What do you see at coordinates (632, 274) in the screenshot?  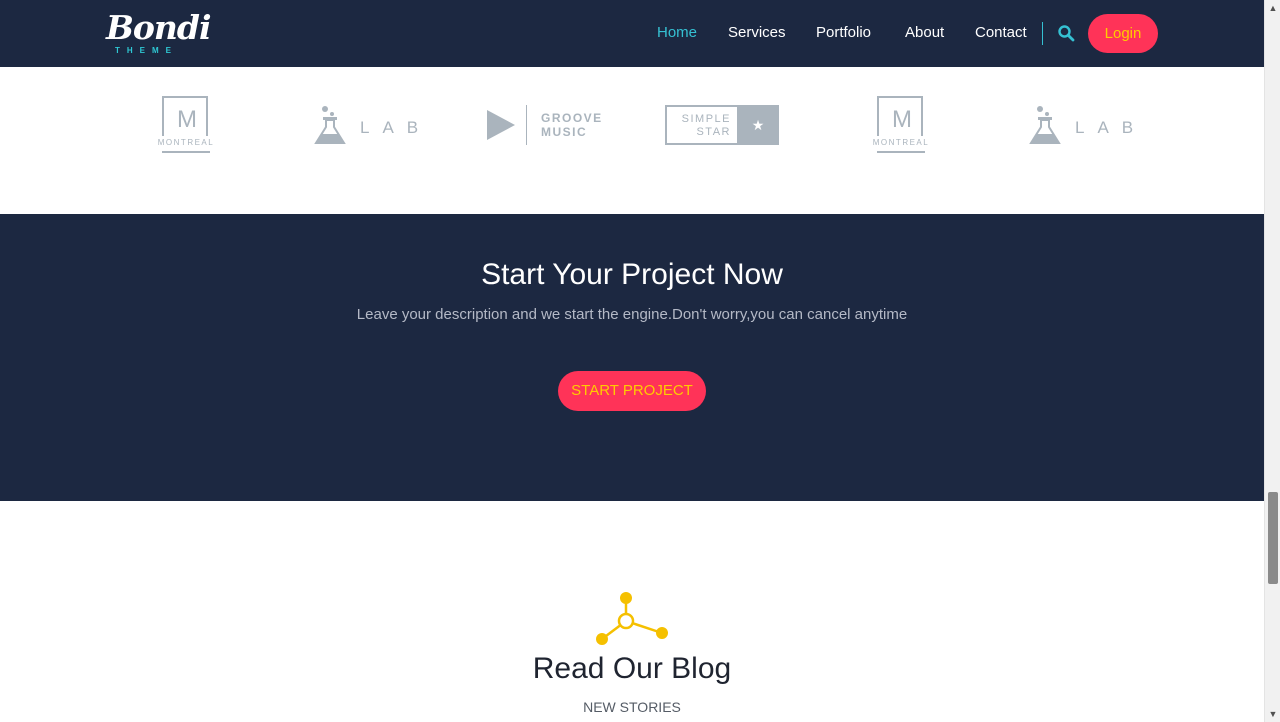 I see `cta-title: Start Your Project Now` at bounding box center [632, 274].